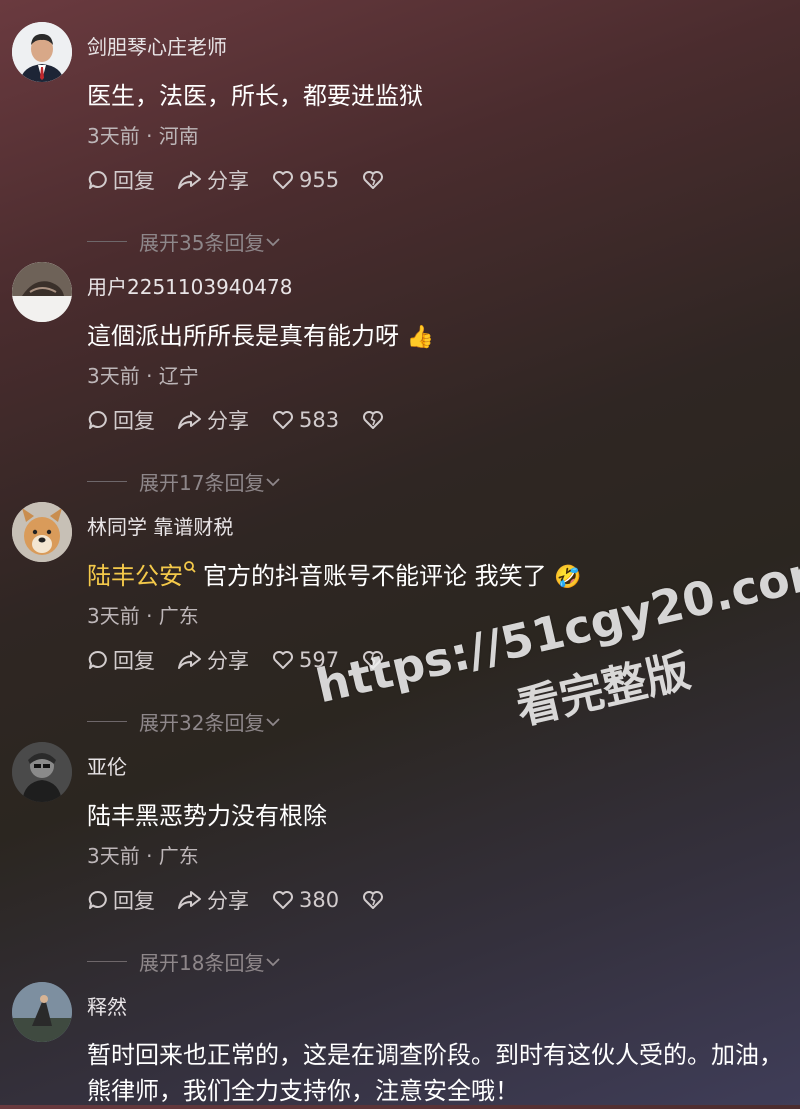 This screenshot has width=800, height=1109. Describe the element at coordinates (202, 963) in the screenshot. I see `expand-label: 展开18条回复` at that location.